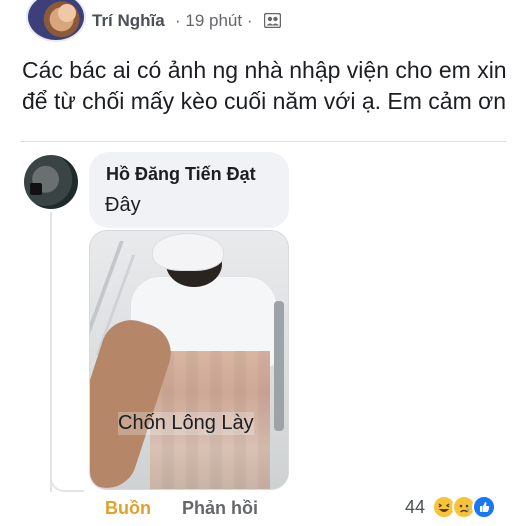 Image resolution: width=526 pixels, height=526 pixels. Describe the element at coordinates (470, 507) in the screenshot. I see `reaction-summary` at that location.